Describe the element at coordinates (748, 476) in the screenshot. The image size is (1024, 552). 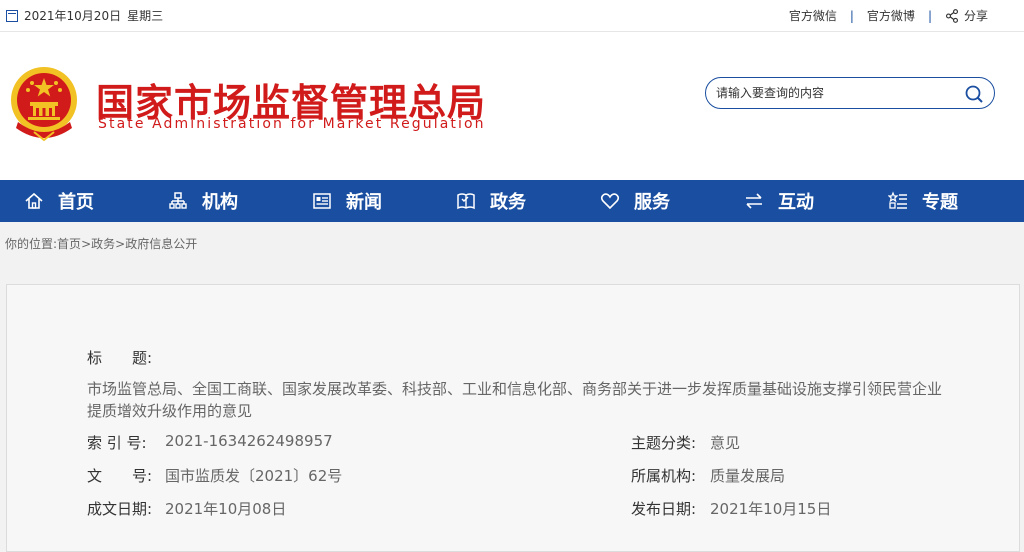
I see `org-value: 质量发展局` at that location.